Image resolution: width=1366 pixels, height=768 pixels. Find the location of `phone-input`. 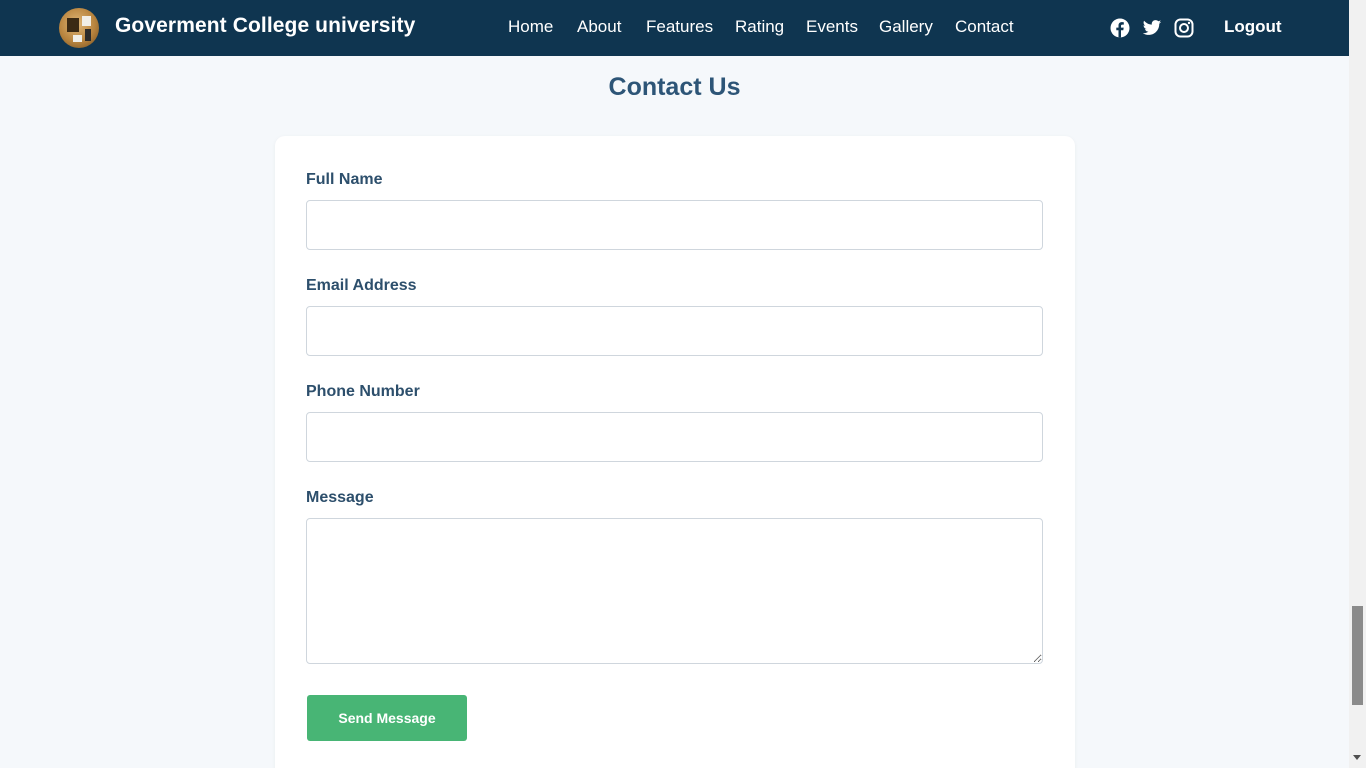

phone-input is located at coordinates (674, 437).